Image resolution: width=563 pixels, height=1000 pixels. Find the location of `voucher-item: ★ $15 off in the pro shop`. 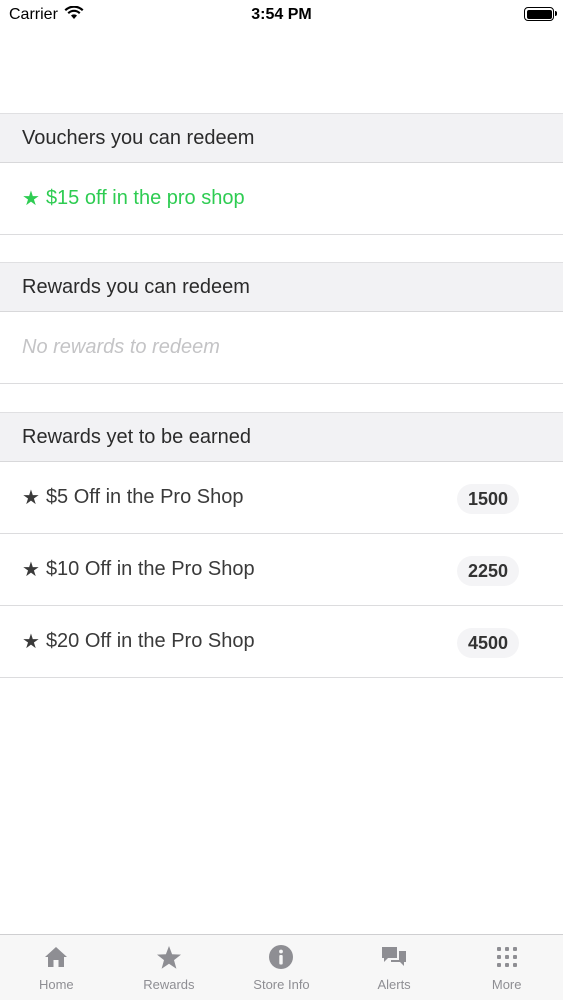

voucher-item: ★ $15 off in the pro shop is located at coordinates (281, 199).